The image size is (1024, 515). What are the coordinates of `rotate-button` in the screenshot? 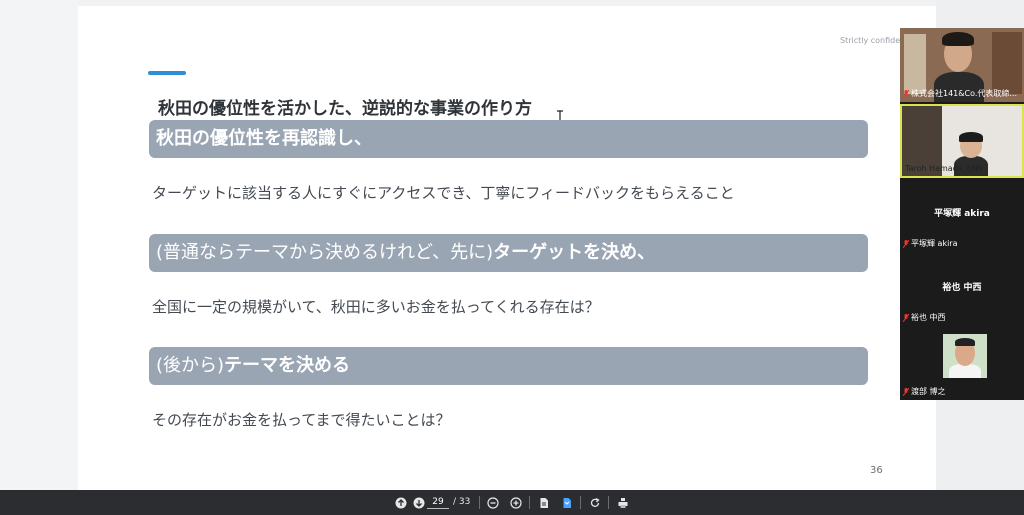 It's located at (595, 502).